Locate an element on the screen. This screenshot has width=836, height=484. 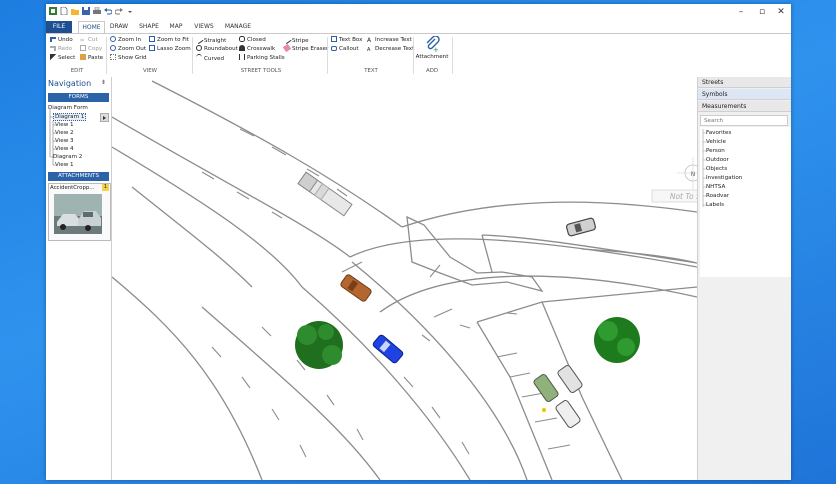
zoom-to-fit-button: Zoom to Fit is located at coordinates (169, 40).